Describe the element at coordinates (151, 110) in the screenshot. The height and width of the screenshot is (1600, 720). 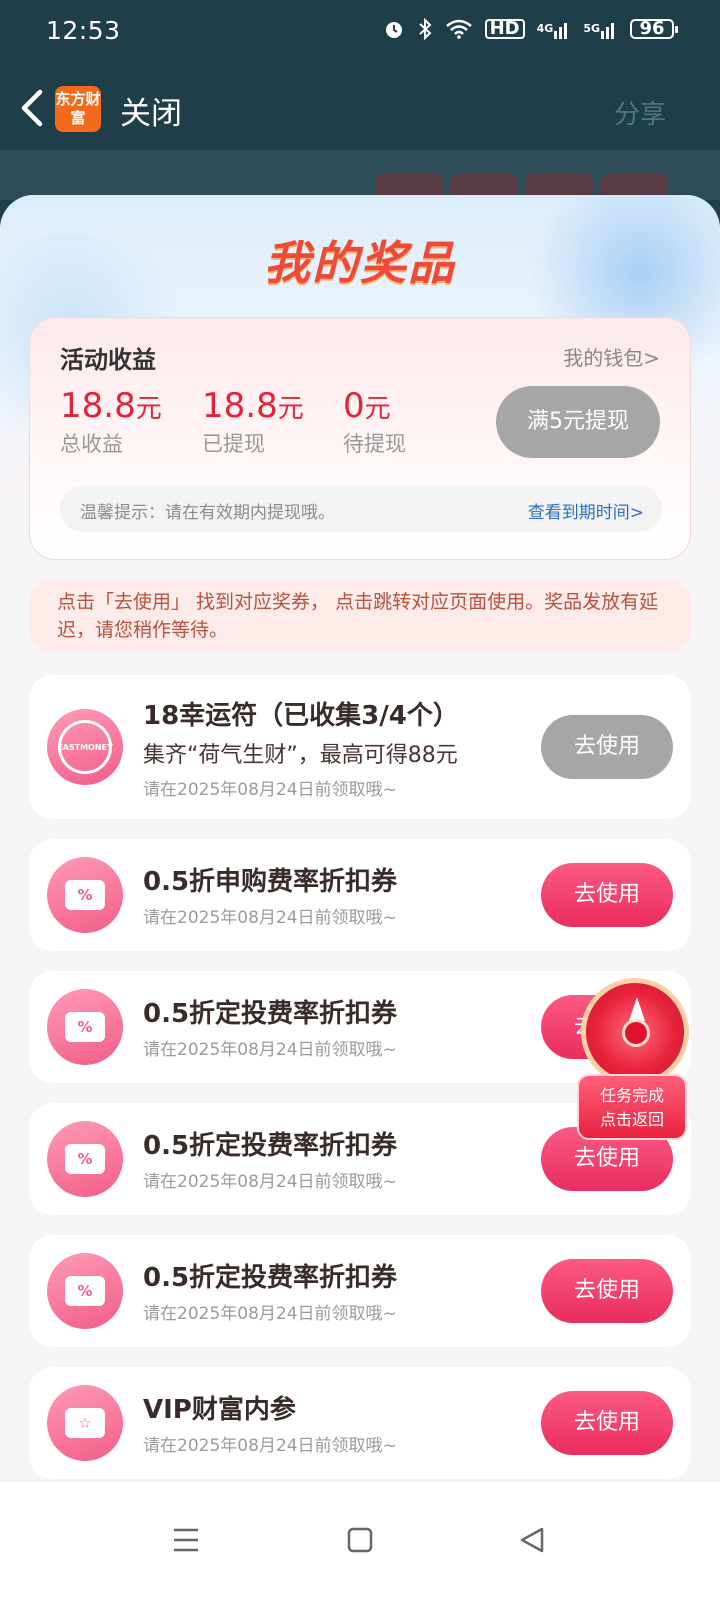
I see `close-button: 关闭` at that location.